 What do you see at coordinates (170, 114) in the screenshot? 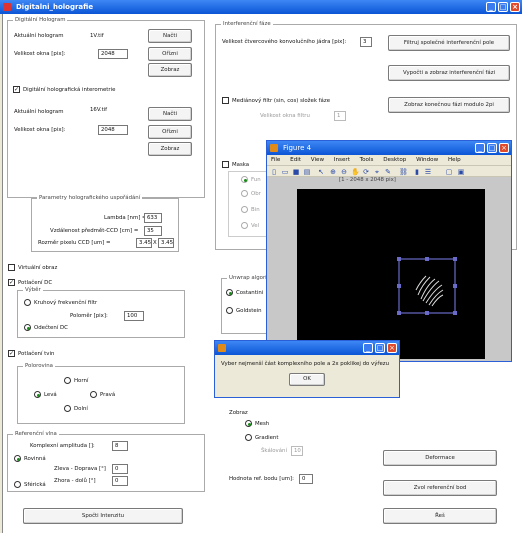
I see `load-hologram2-button: Načti` at bounding box center [170, 114].